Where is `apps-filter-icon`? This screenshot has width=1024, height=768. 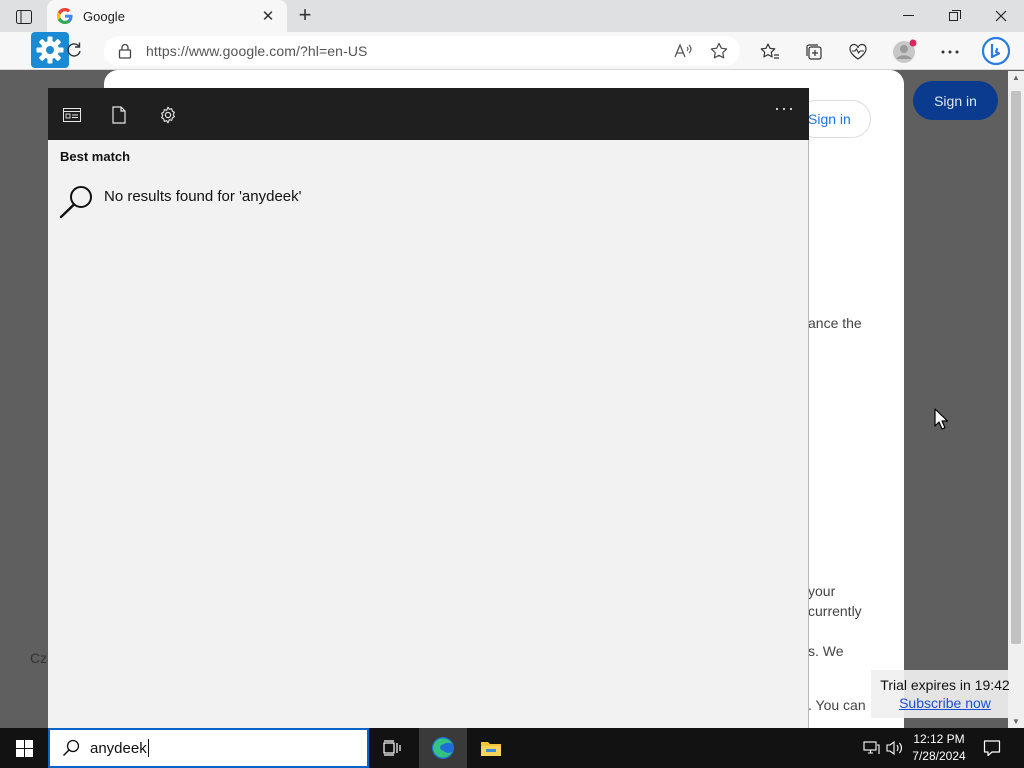 apps-filter-icon is located at coordinates (72, 115).